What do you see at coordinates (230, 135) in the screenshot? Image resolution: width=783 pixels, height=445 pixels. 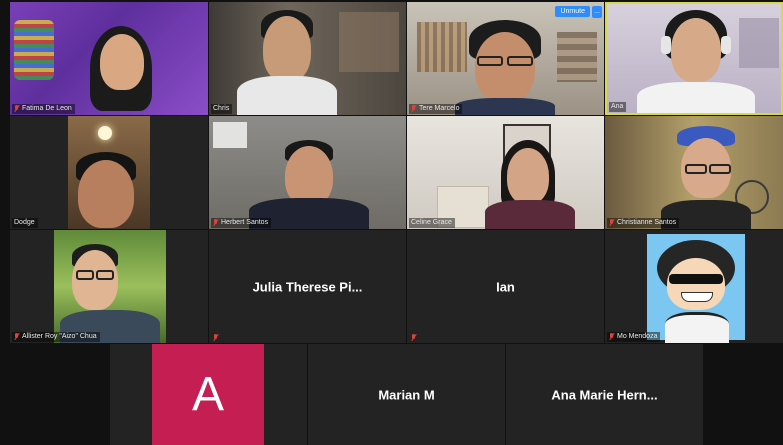 I see `aircon-unit` at bounding box center [230, 135].